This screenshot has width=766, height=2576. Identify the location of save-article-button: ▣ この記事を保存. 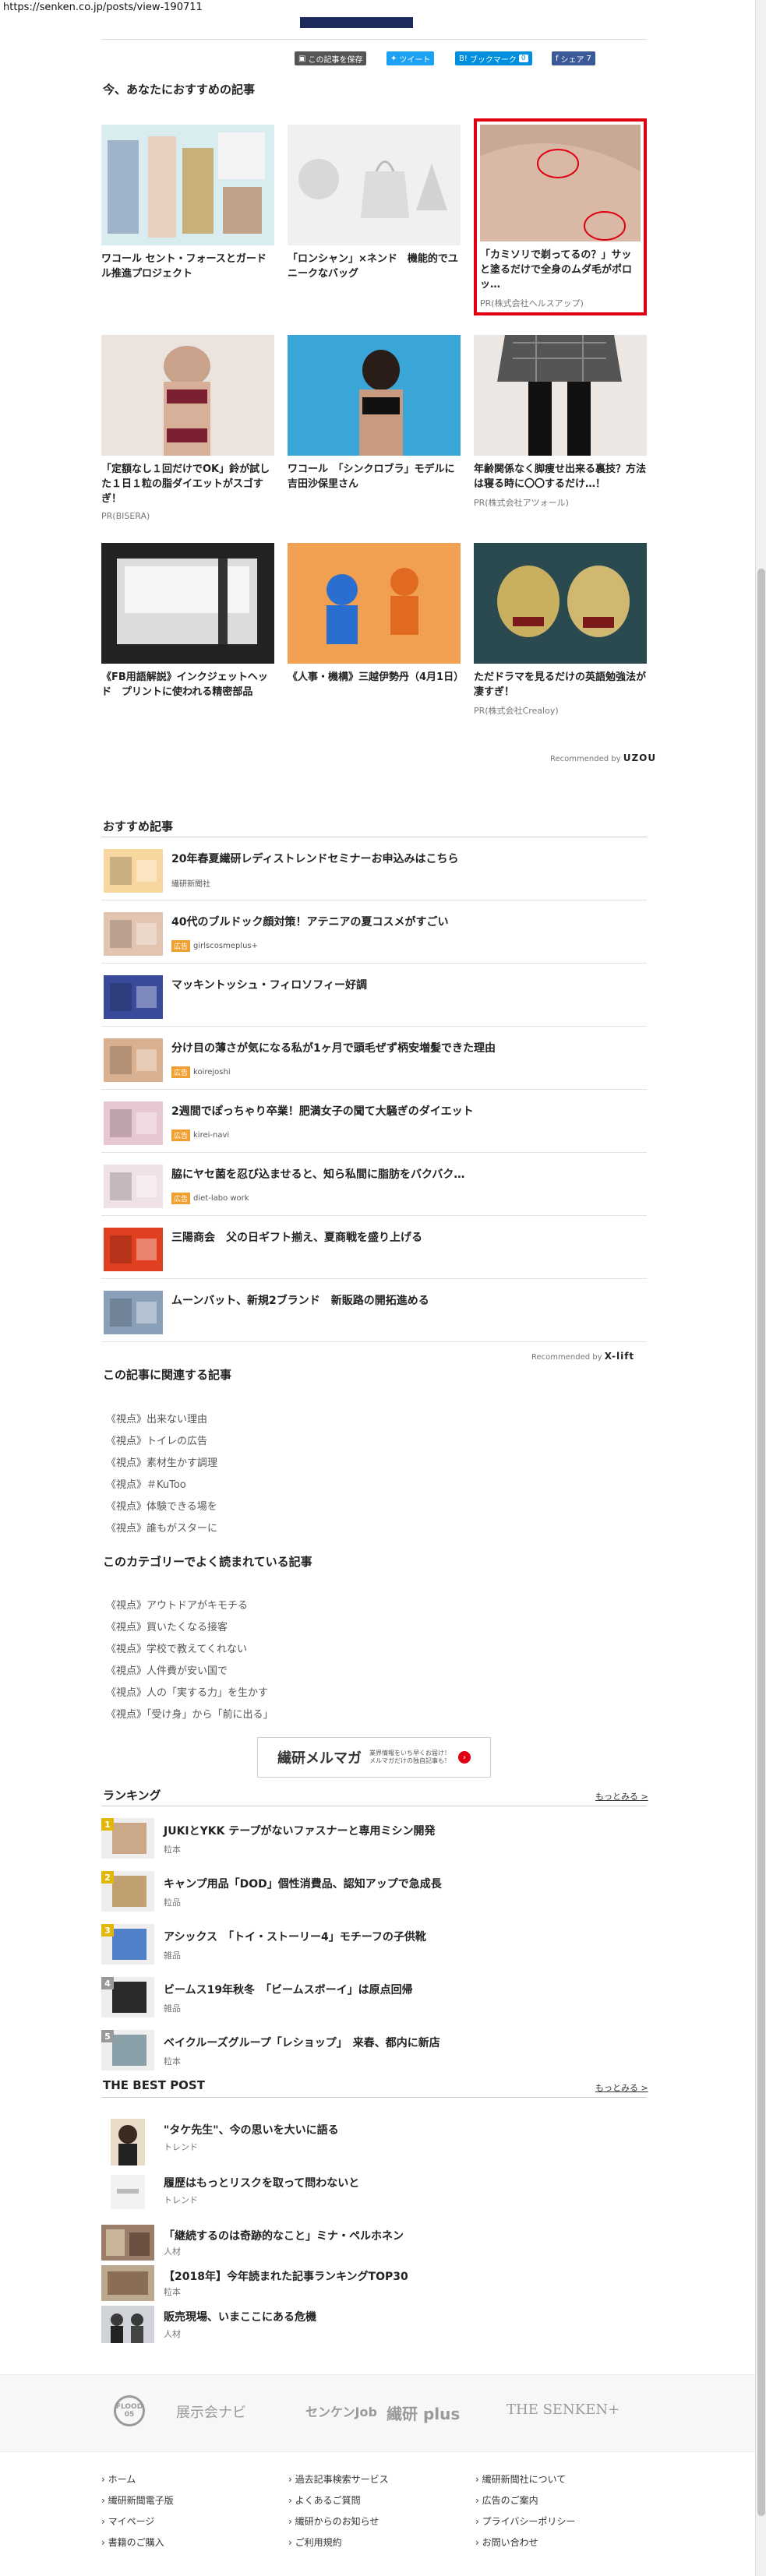
(331, 58).